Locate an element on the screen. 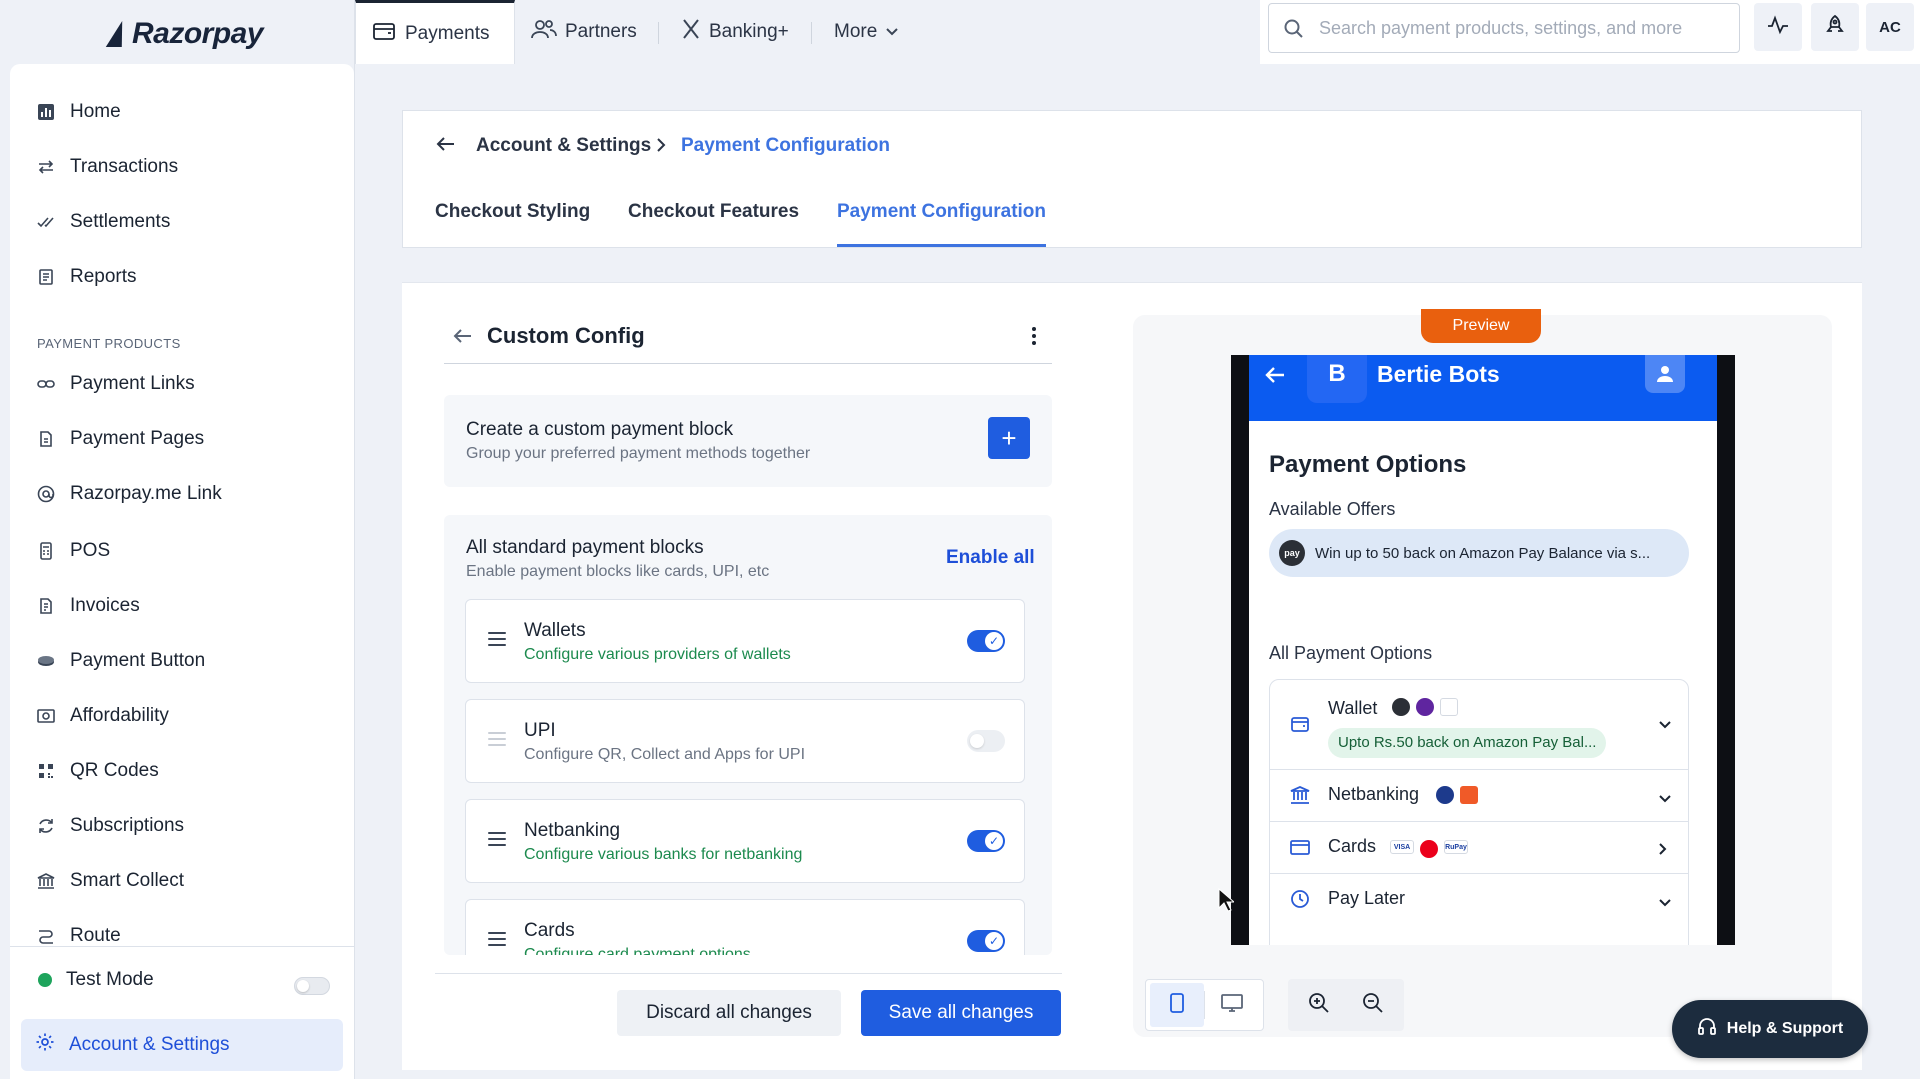  sidebar-item-payment-button: Payment Button is located at coordinates (120, 661).